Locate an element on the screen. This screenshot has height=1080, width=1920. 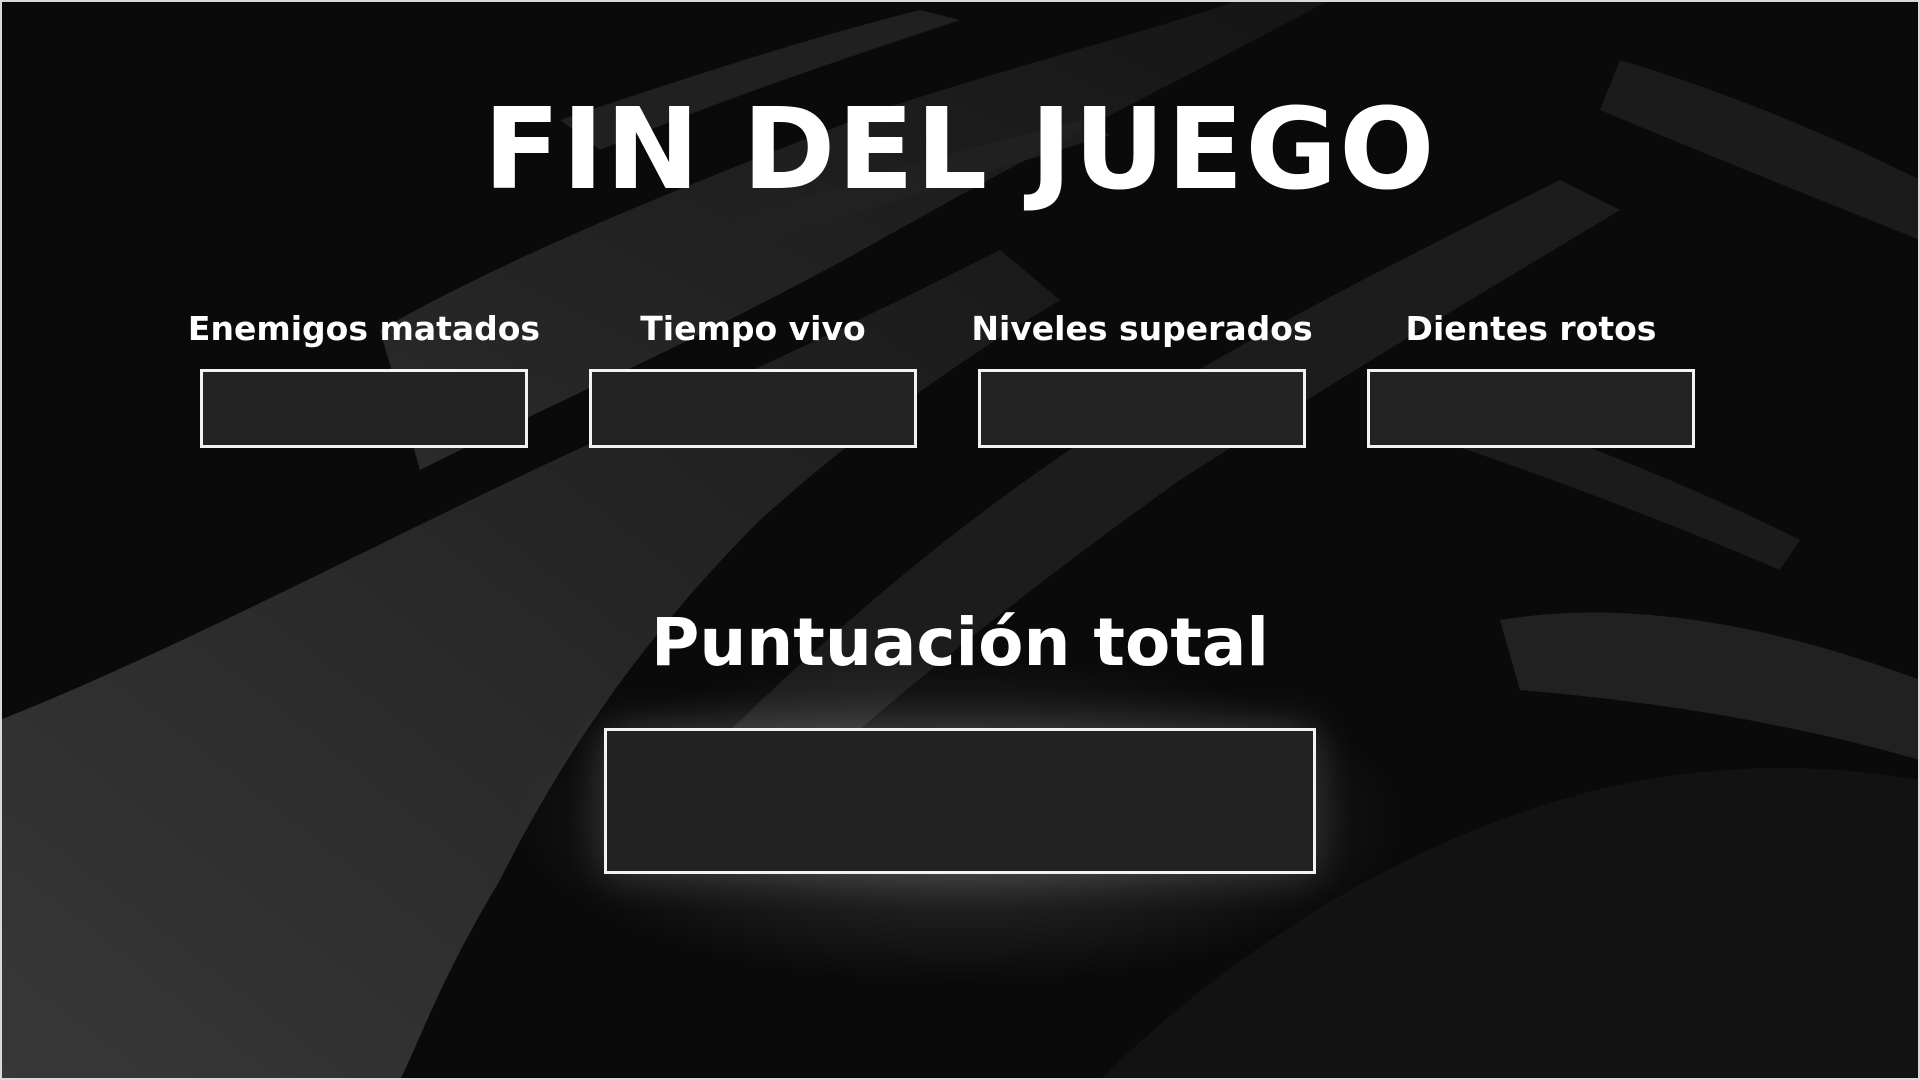
game-over-title: FIN DEL JUEGO is located at coordinates (960, 150).